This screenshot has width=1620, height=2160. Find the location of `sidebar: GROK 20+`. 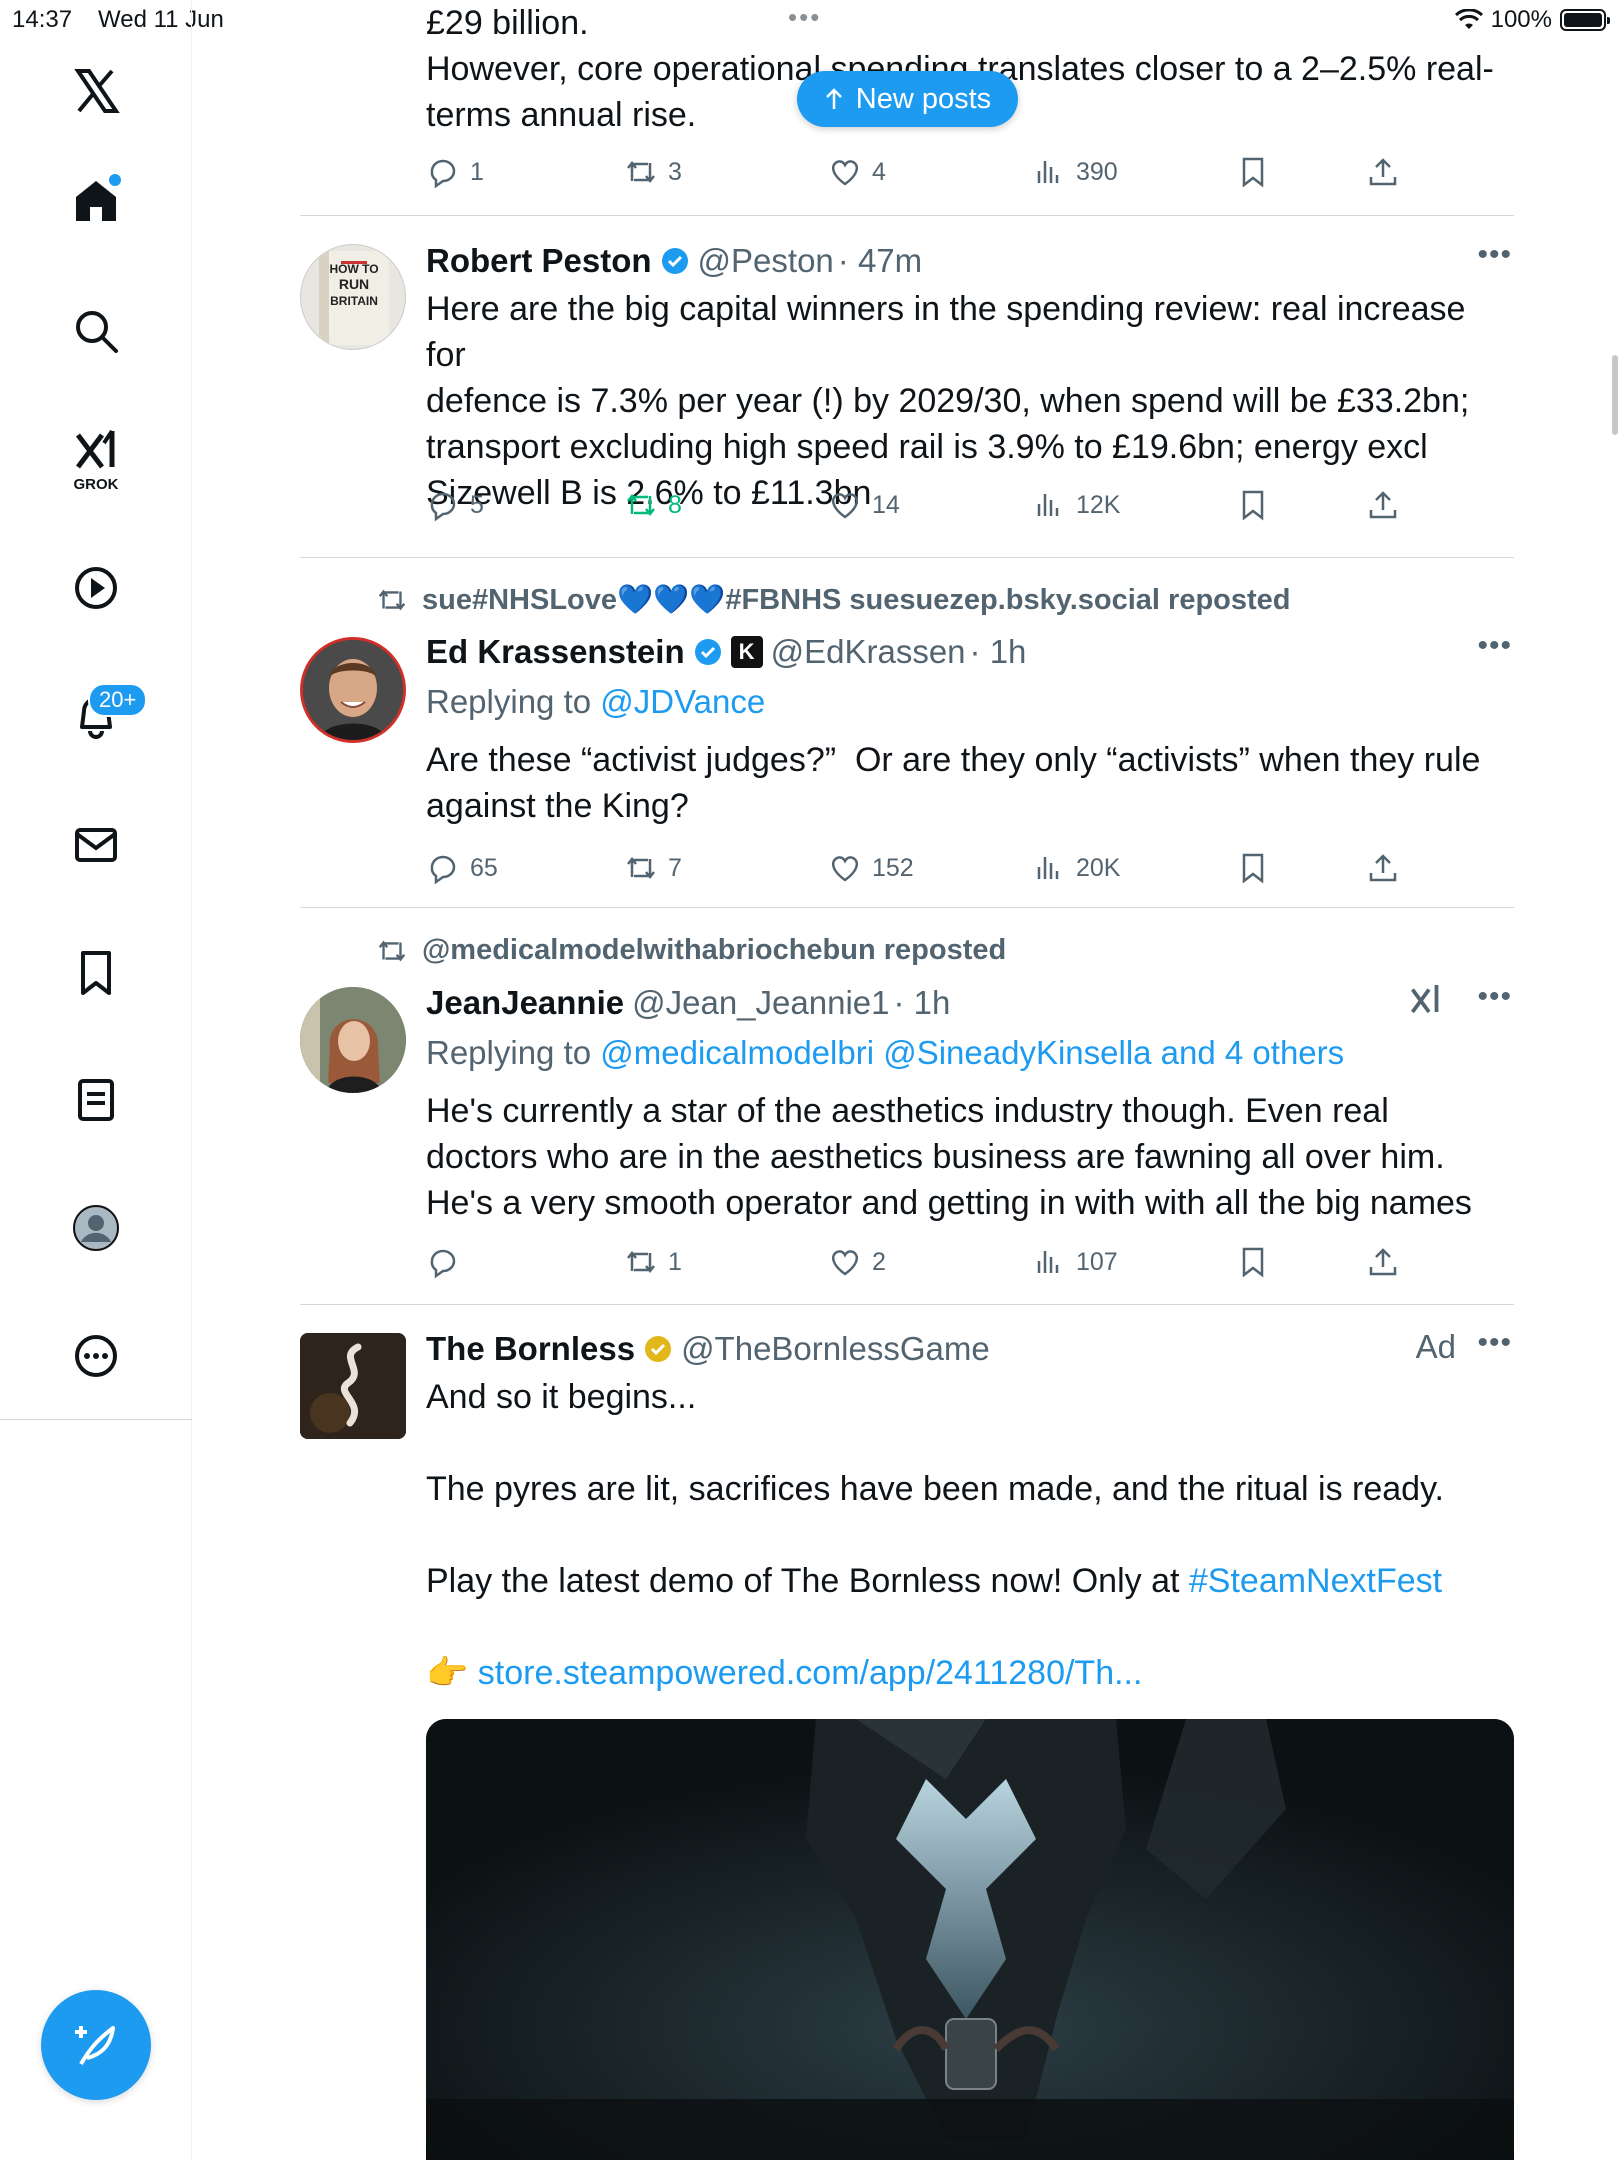

sidebar: GROK 20+ is located at coordinates (96, 1080).